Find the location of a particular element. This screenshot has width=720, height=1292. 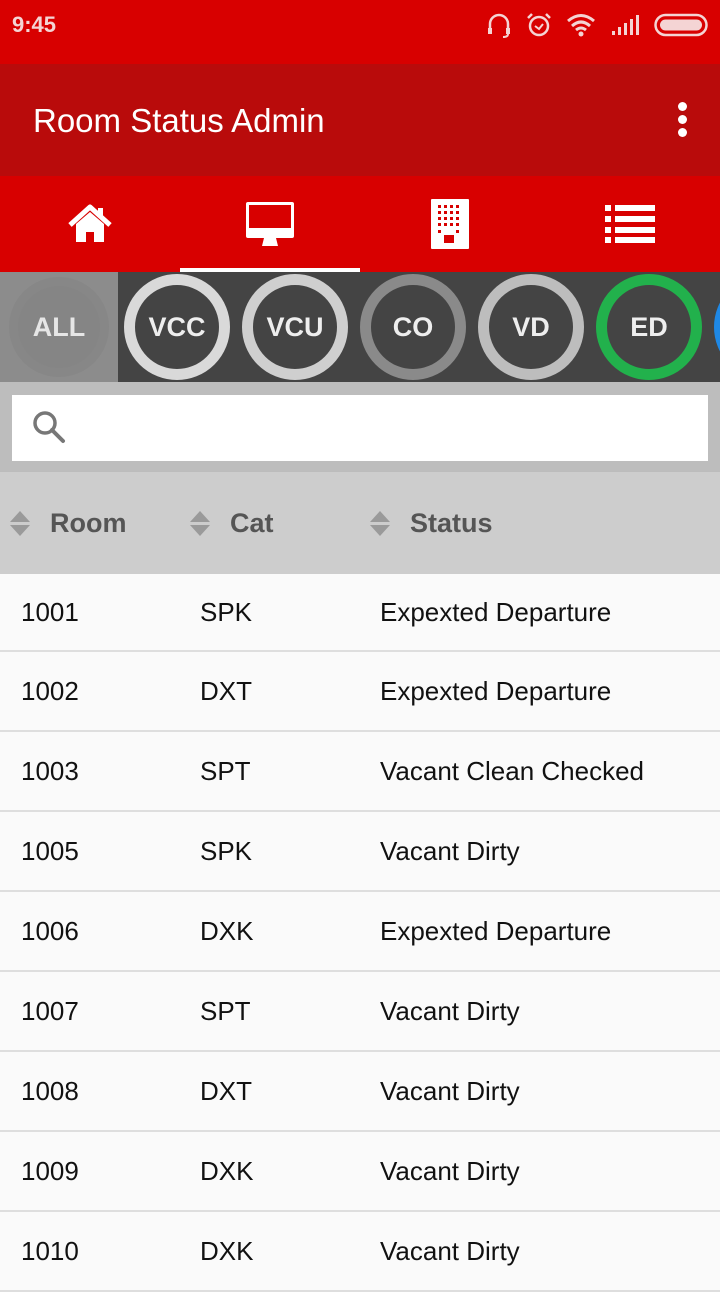

search-box is located at coordinates (360, 428).